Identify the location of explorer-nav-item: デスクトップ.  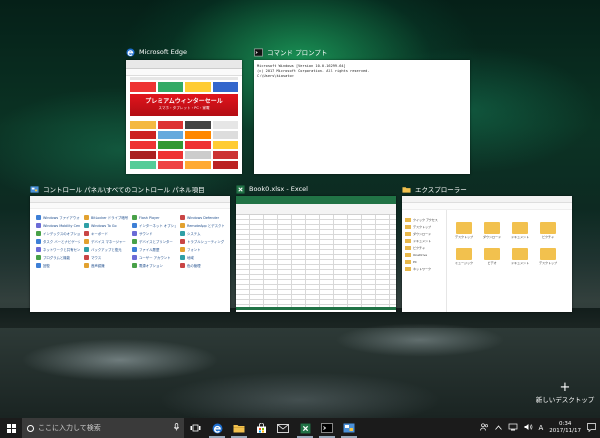
(424, 227).